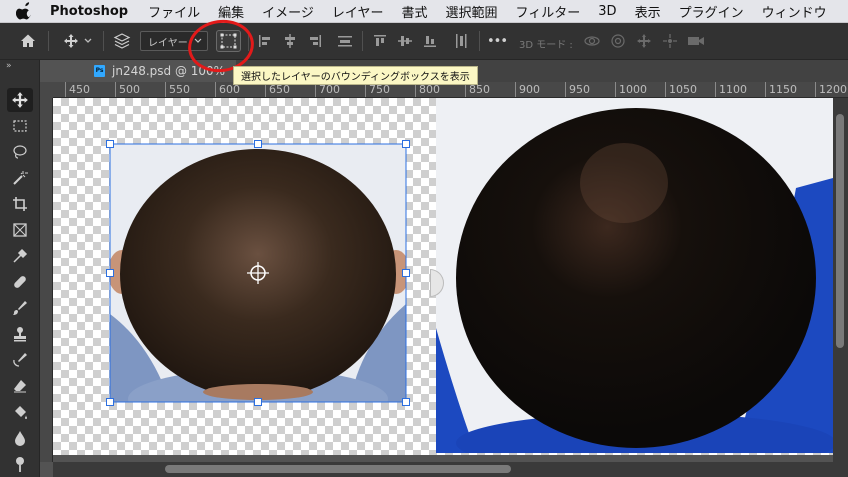 This screenshot has height=477, width=848. I want to click on paint-bucket-tool, so click(20, 412).